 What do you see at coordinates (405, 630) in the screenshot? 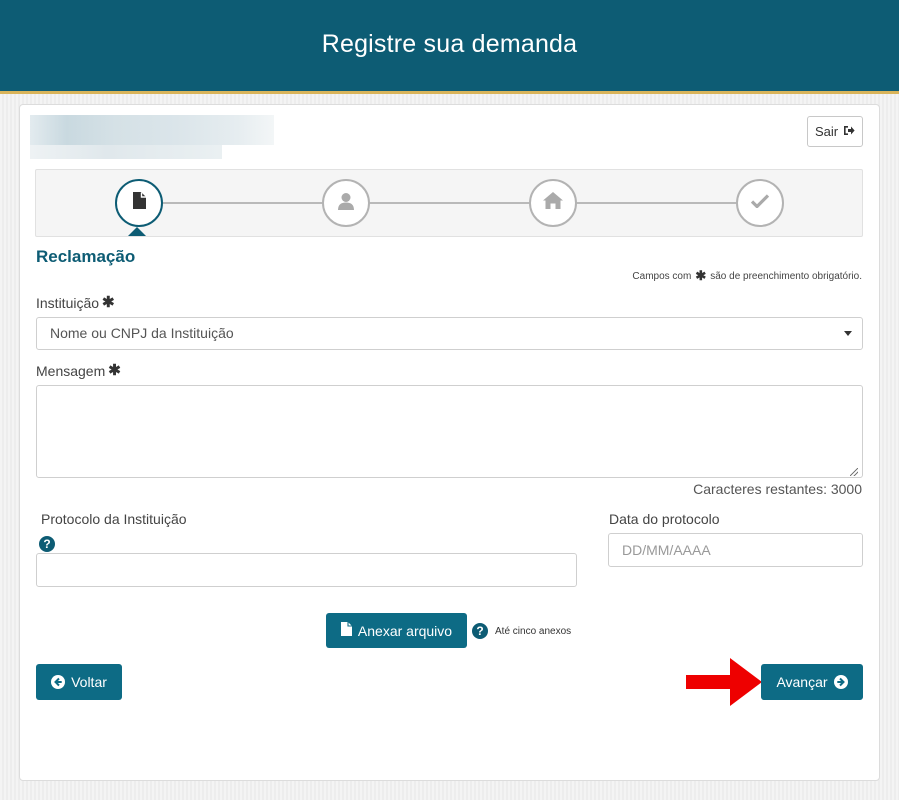
I see `attach-file-label: Anexar arquivo` at bounding box center [405, 630].